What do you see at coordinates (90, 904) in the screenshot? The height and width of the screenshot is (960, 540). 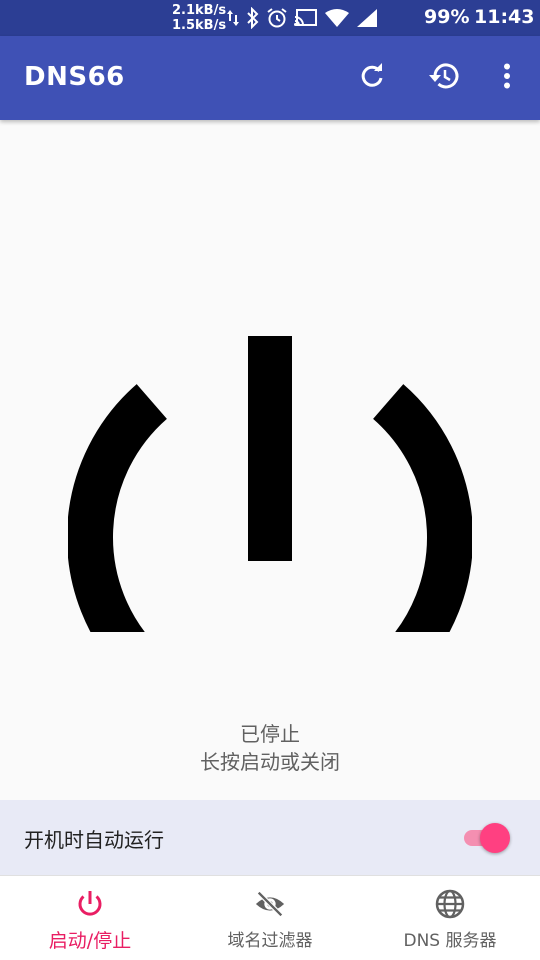 I see `power-icon` at bounding box center [90, 904].